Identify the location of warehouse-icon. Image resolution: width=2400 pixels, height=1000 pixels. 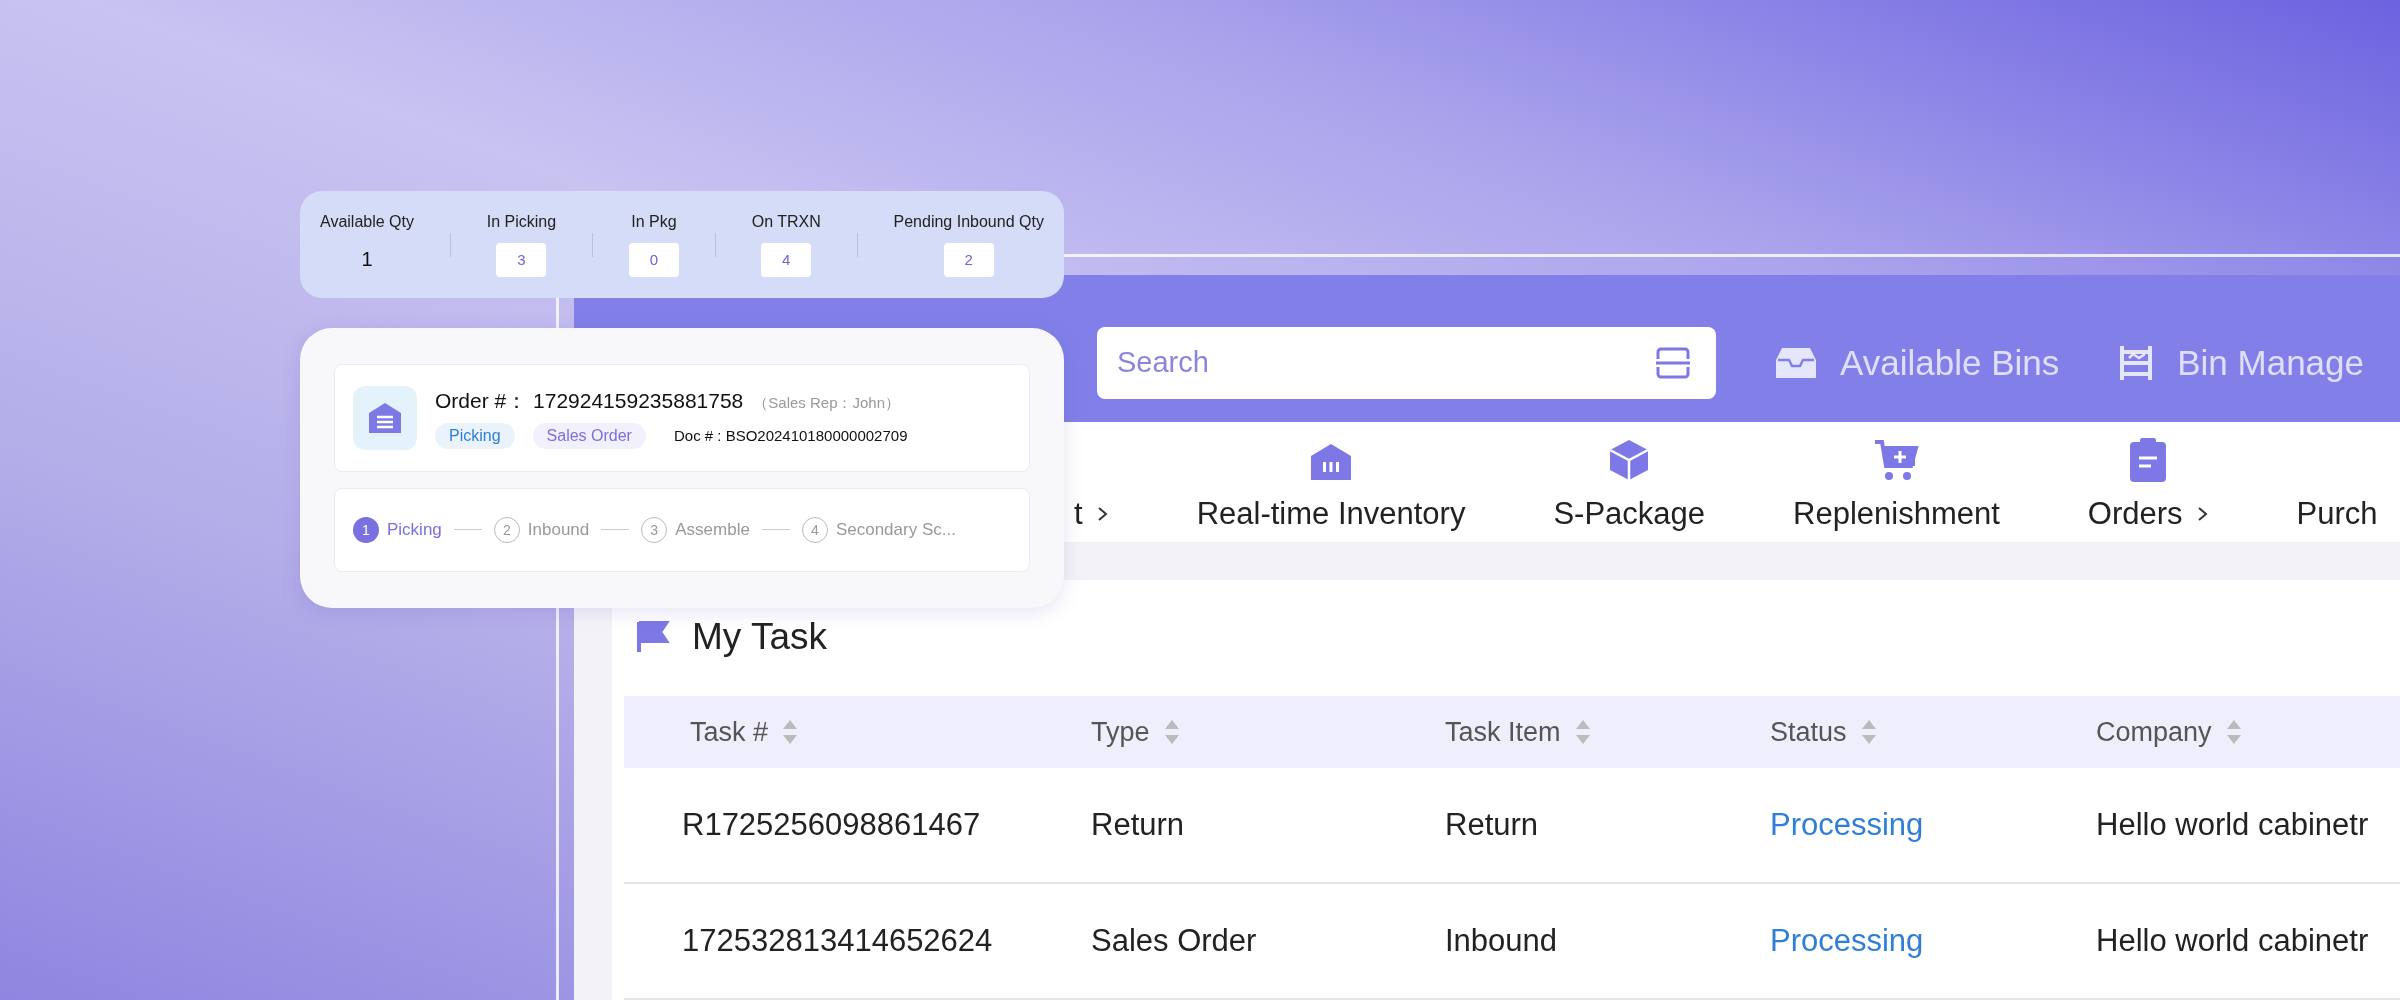
(1331, 462).